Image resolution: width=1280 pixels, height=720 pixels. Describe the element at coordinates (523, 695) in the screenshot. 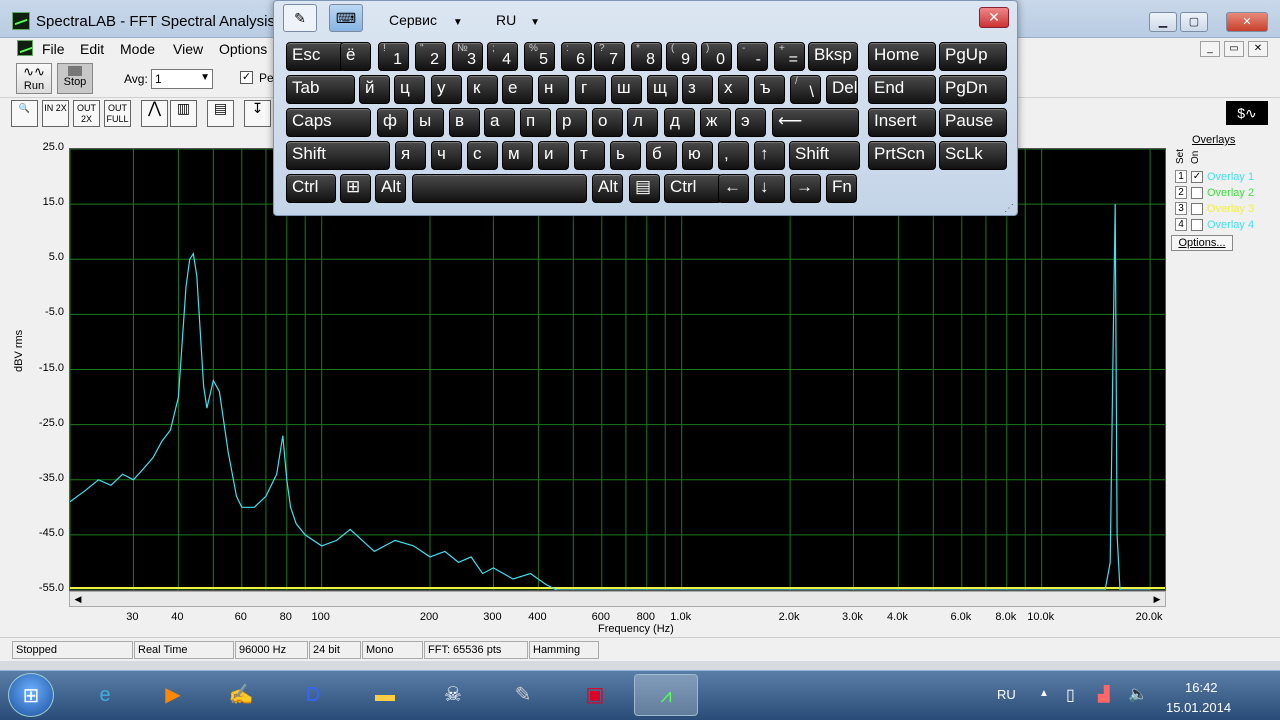

I see `tools-icon: ✎` at that location.